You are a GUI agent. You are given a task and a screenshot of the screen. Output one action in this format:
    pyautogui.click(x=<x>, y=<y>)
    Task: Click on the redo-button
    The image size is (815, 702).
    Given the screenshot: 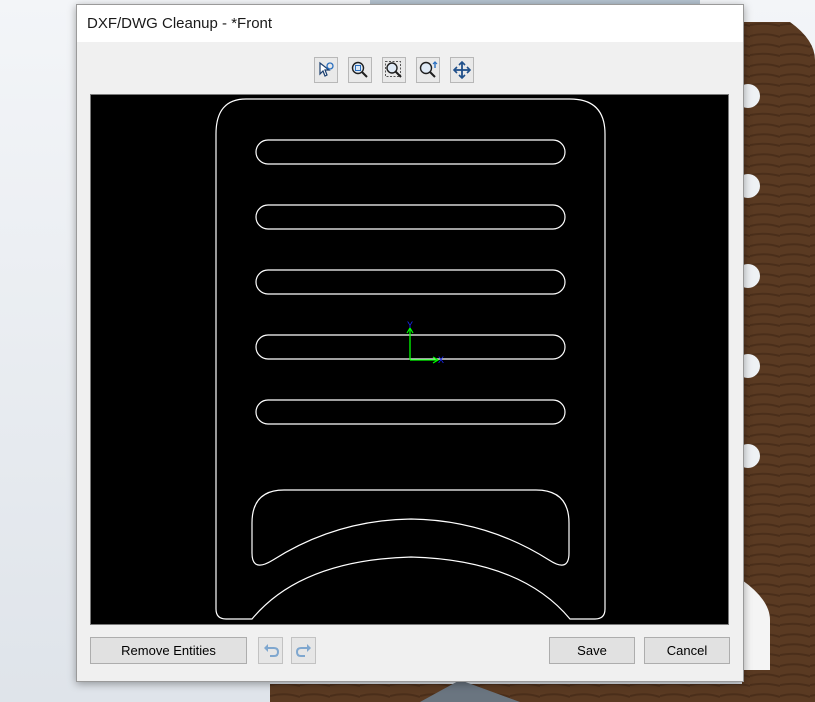 What is the action you would take?
    pyautogui.click(x=303, y=650)
    